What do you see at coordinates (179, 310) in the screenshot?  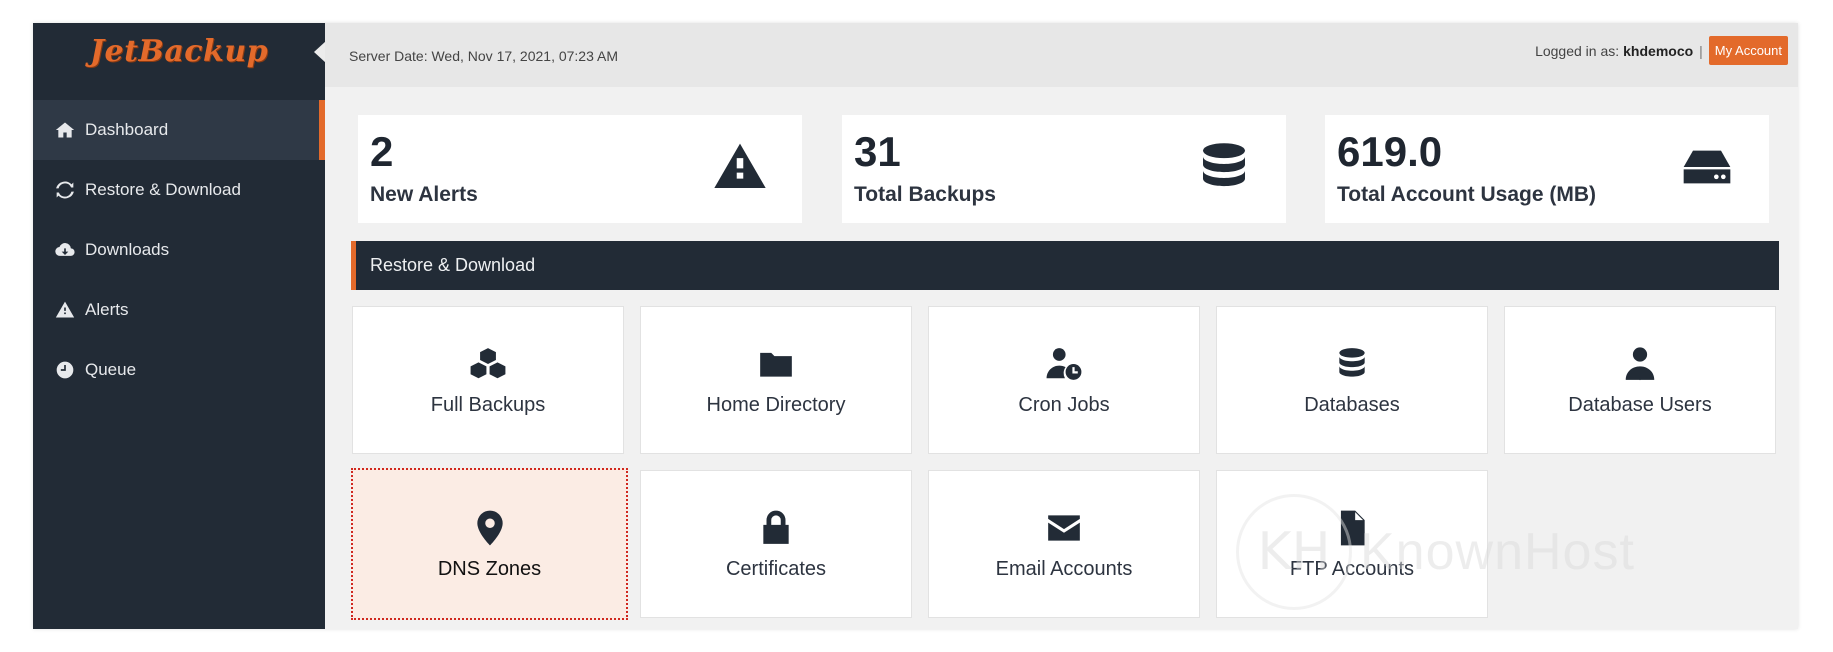 I see `sidebar-item-alerts: Alerts` at bounding box center [179, 310].